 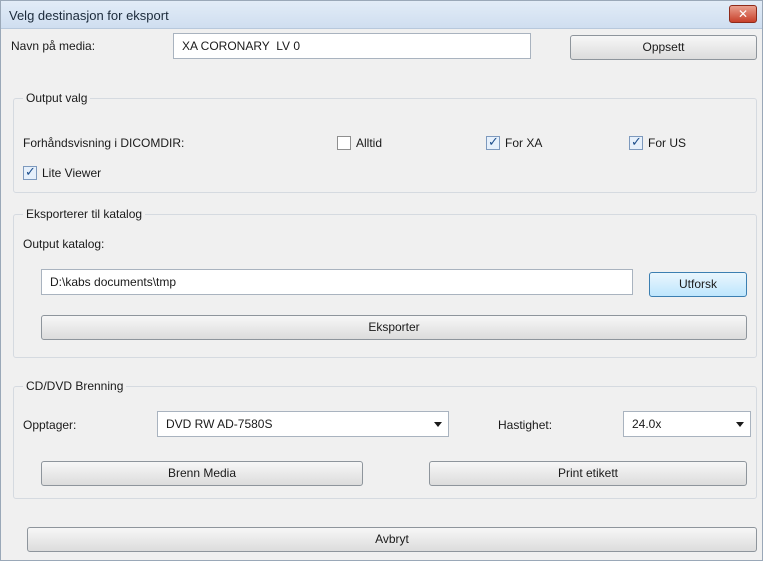 What do you see at coordinates (698, 284) in the screenshot?
I see `browse-button: Utforsk` at bounding box center [698, 284].